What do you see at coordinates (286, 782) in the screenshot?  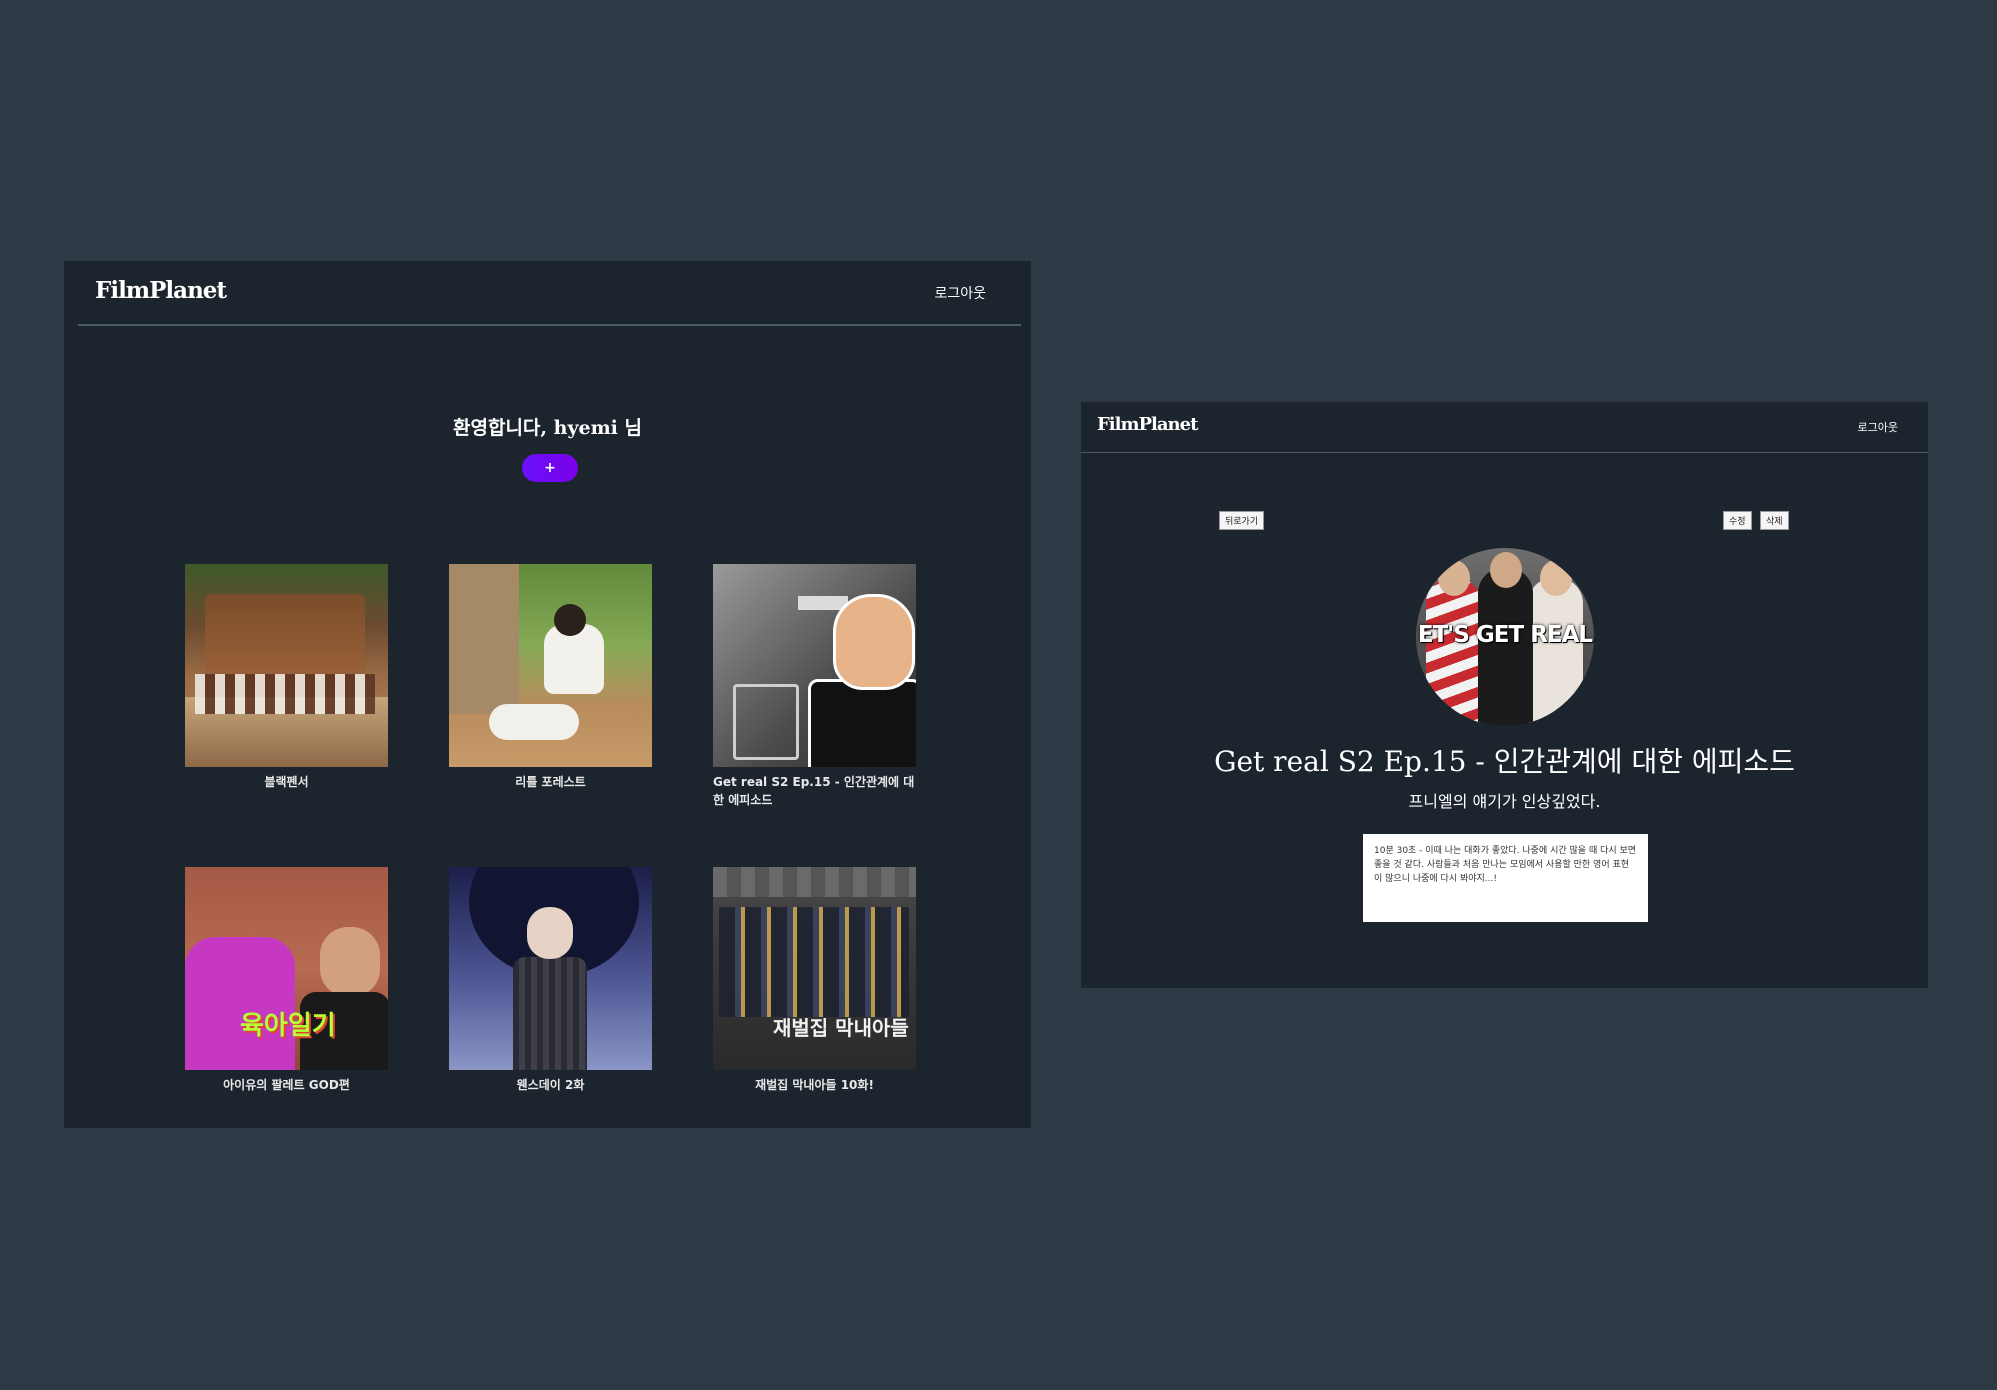 I see `movie-title: 블랙펜서` at bounding box center [286, 782].